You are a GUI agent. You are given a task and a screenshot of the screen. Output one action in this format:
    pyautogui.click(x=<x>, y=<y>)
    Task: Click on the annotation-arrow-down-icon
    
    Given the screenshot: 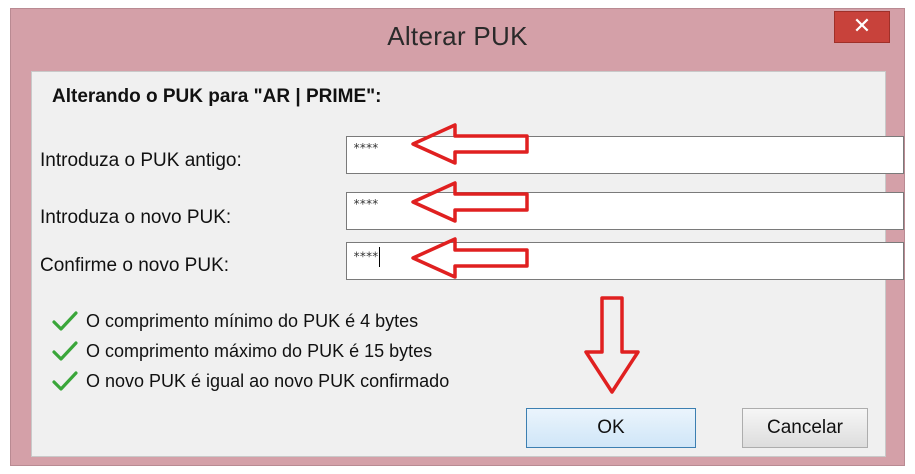 What is the action you would take?
    pyautogui.click(x=612, y=345)
    